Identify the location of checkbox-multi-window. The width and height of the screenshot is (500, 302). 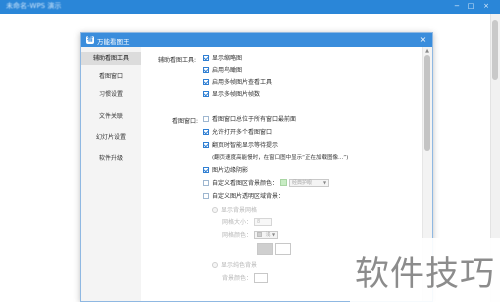
(206, 131).